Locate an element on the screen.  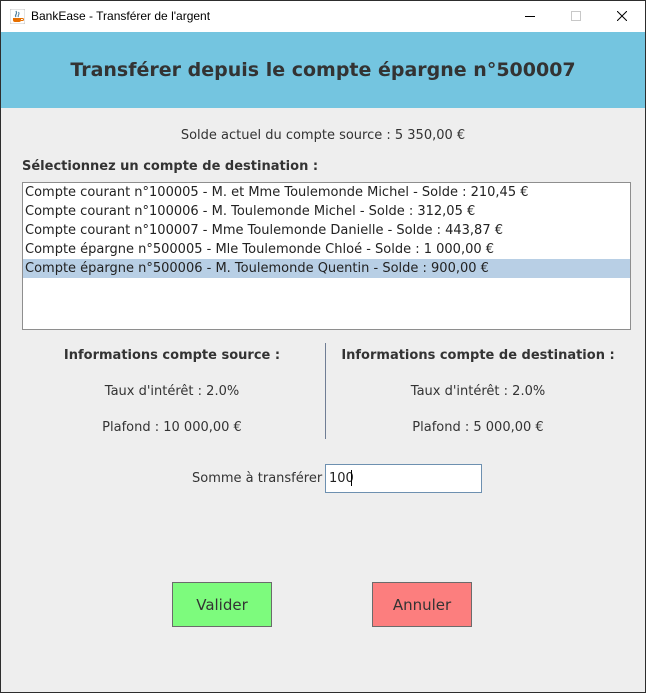
minimize-button is located at coordinates (530, 16).